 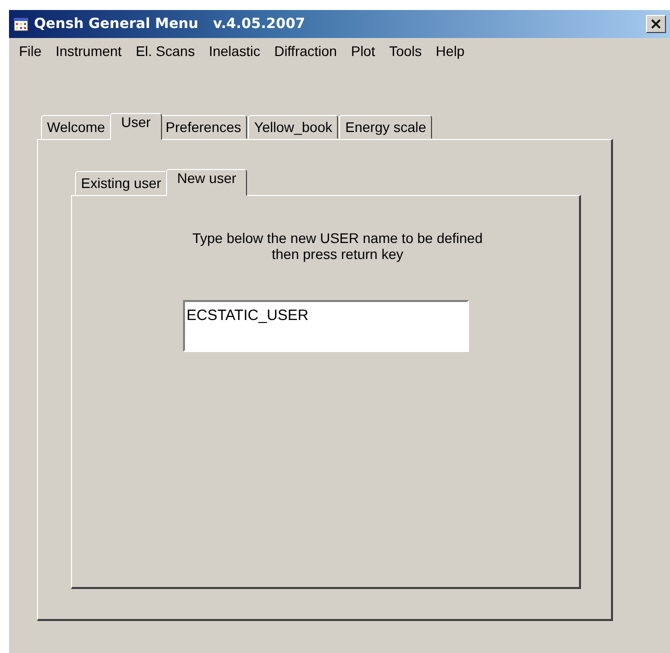 What do you see at coordinates (385, 127) in the screenshot?
I see `tab: Energy scale` at bounding box center [385, 127].